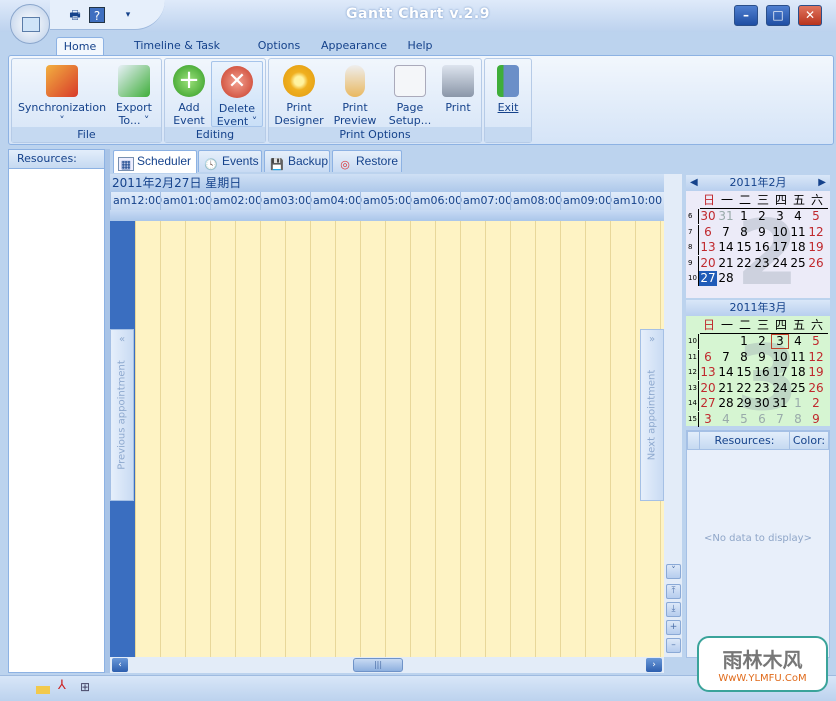 The image size is (836, 701). Describe the element at coordinates (746, 15) in the screenshot. I see `minimize-button: –` at that location.